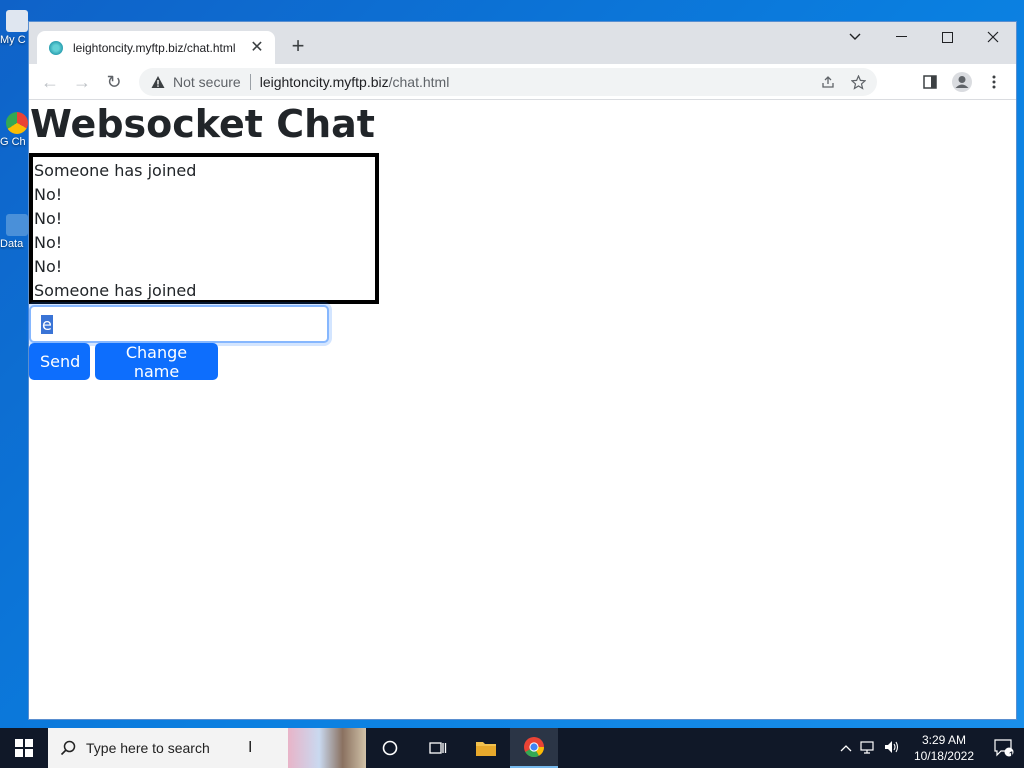 Image resolution: width=1024 pixels, height=768 pixels. I want to click on desktop-icon-chrome: G Ch, so click(15, 130).